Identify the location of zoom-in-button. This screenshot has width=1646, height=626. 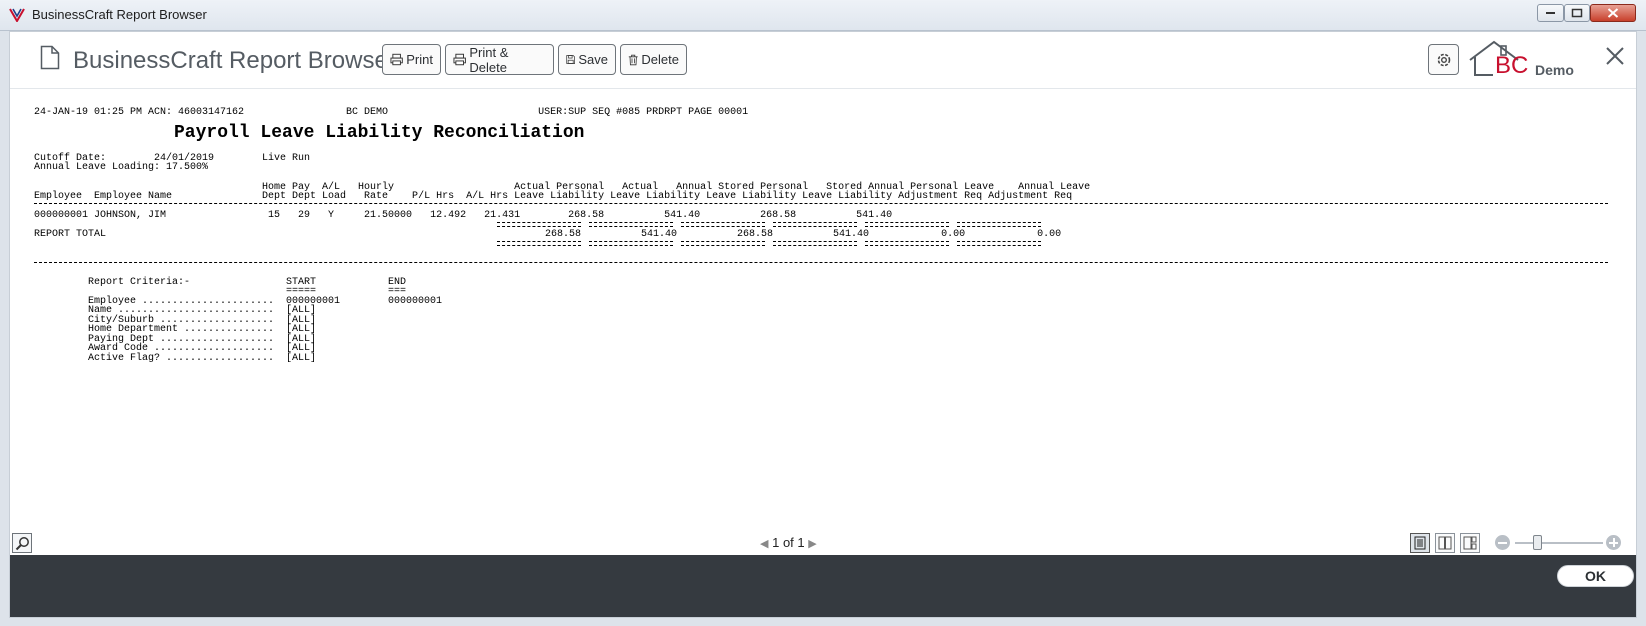
(1613, 542).